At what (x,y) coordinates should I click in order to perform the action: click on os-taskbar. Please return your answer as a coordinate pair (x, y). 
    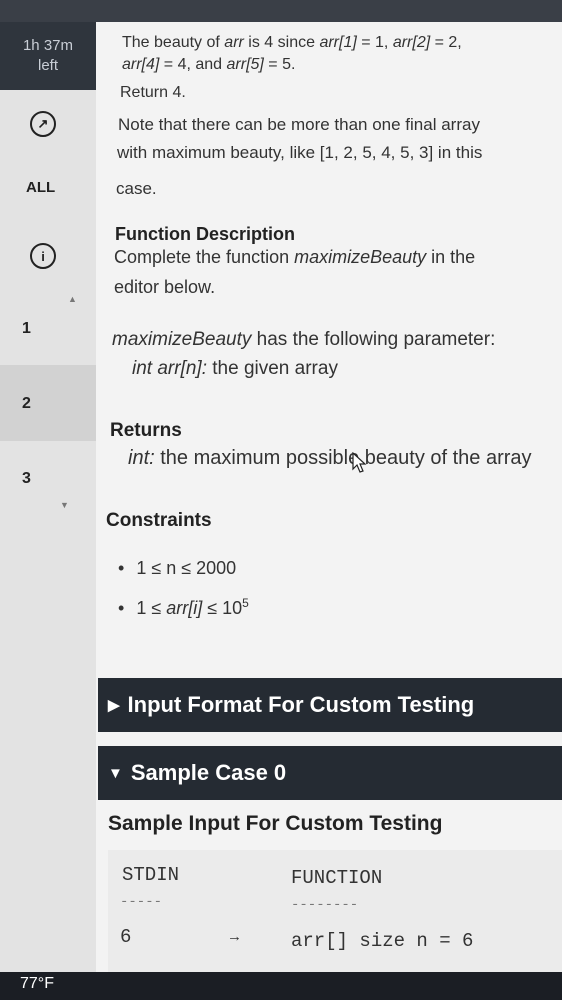
    Looking at the image, I should click on (281, 986).